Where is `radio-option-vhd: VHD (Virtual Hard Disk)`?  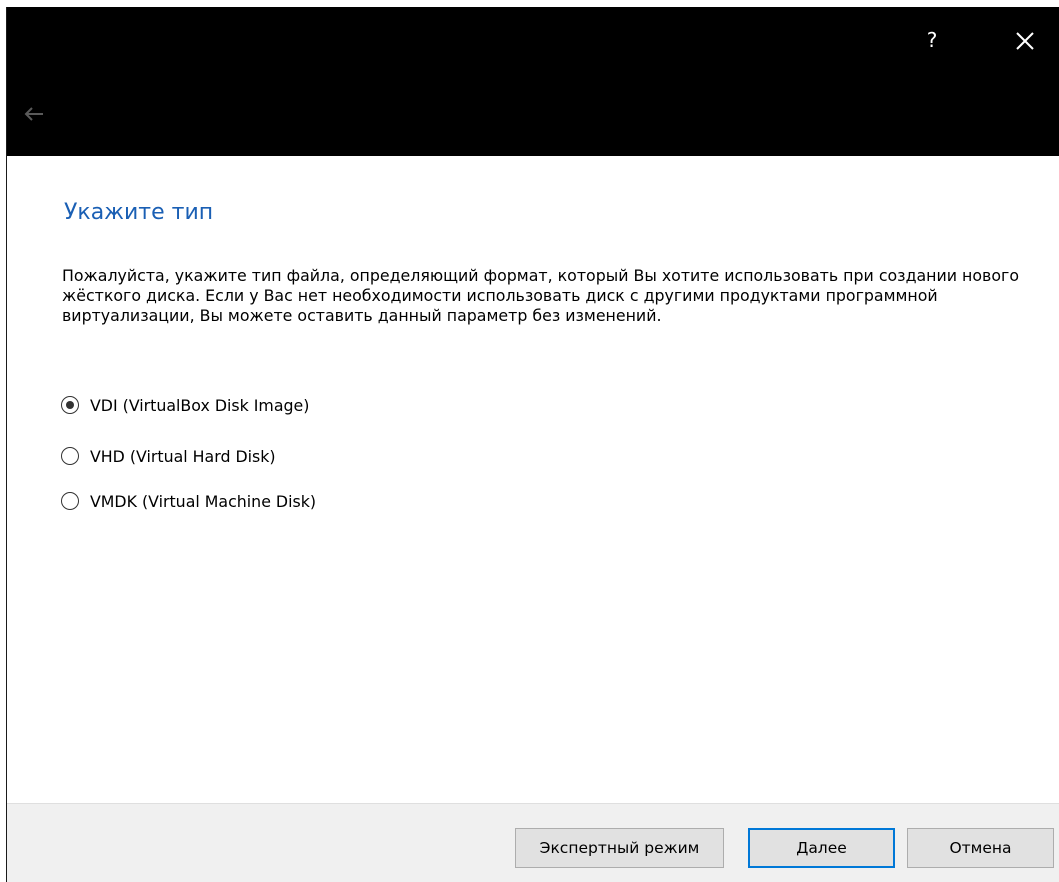
radio-option-vhd: VHD (Virtual Hard Disk) is located at coordinates (168, 456).